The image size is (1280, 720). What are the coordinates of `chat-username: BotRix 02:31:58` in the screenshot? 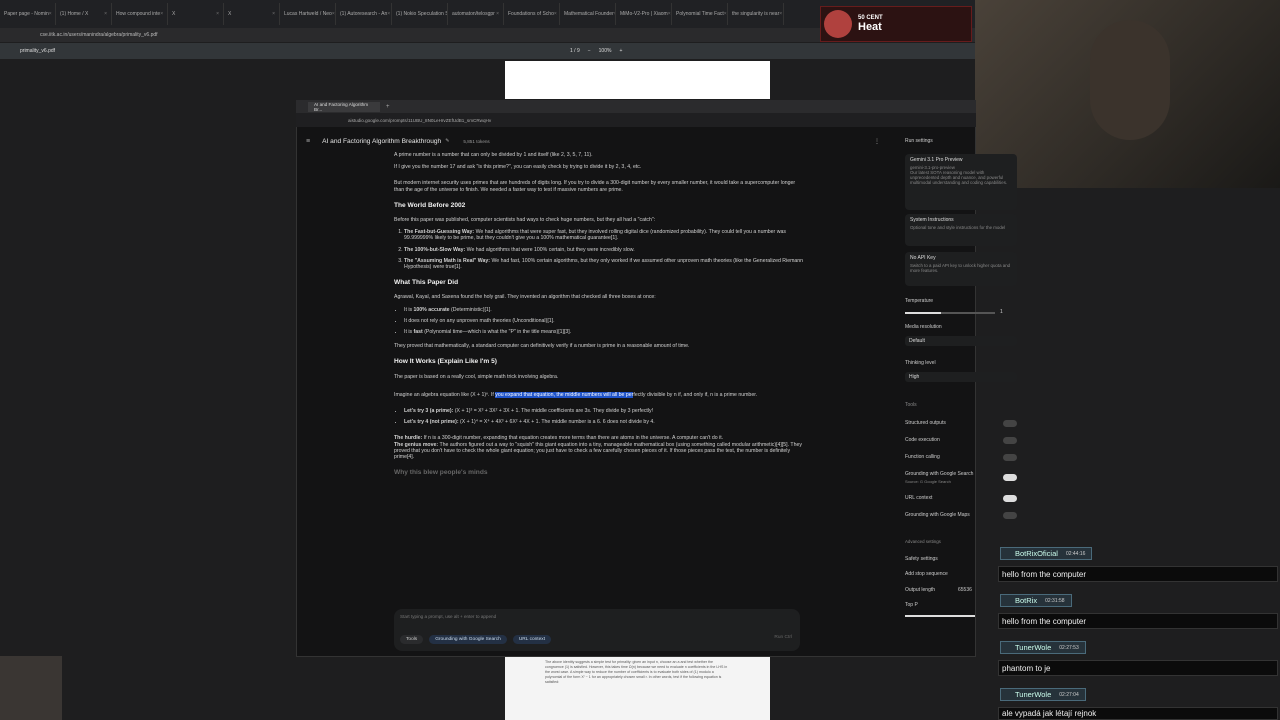 It's located at (1036, 600).